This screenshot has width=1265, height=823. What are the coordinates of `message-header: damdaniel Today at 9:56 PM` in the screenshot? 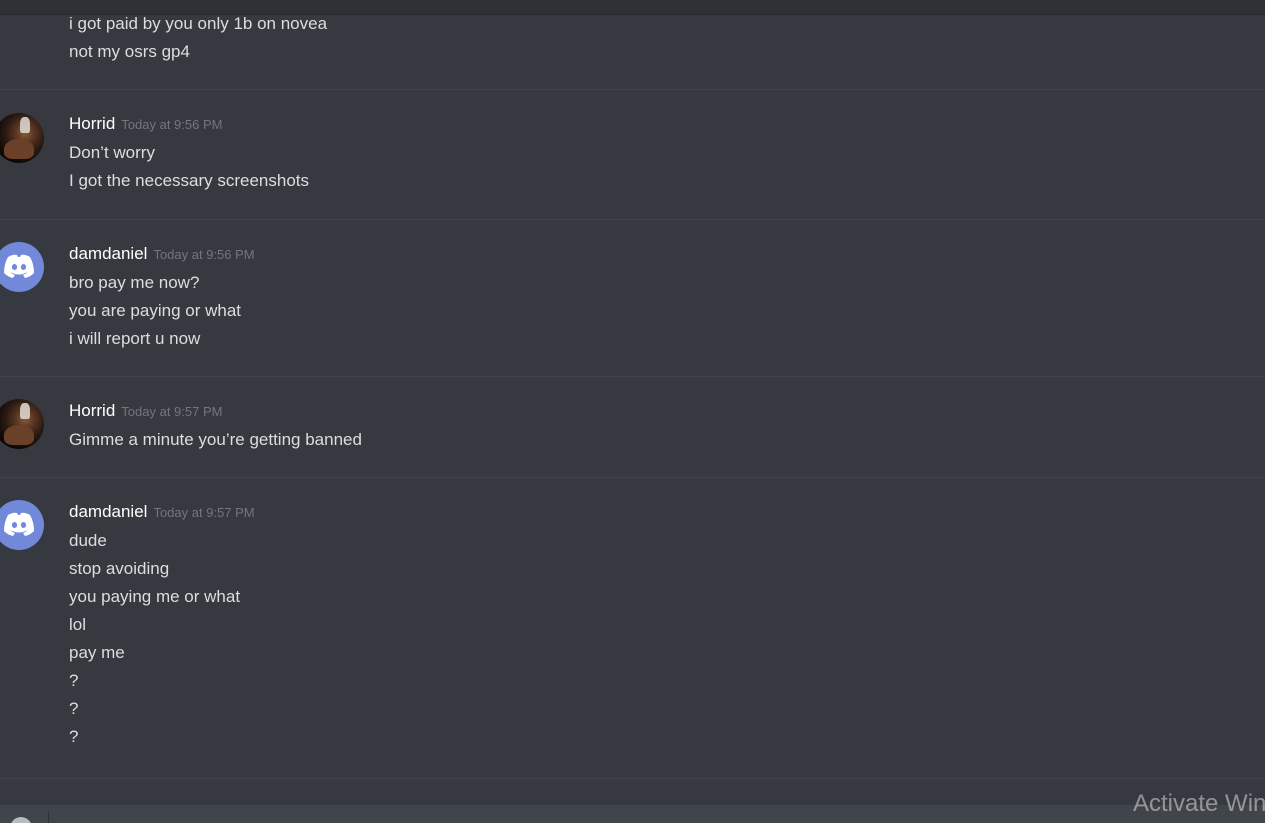 It's located at (162, 256).